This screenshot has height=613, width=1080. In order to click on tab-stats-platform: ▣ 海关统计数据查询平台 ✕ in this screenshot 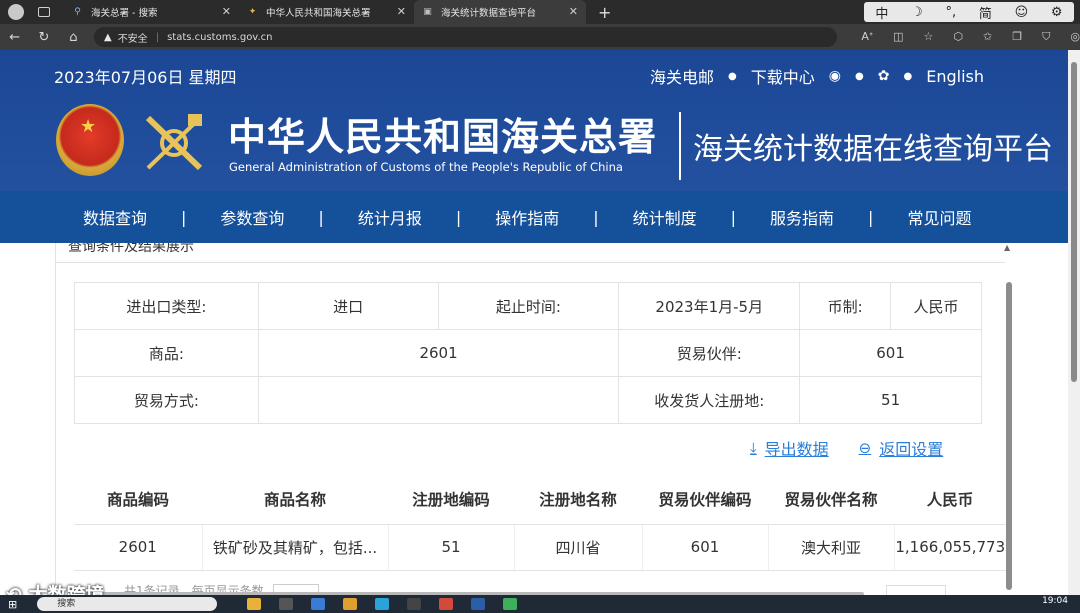, I will do `click(500, 12)`.